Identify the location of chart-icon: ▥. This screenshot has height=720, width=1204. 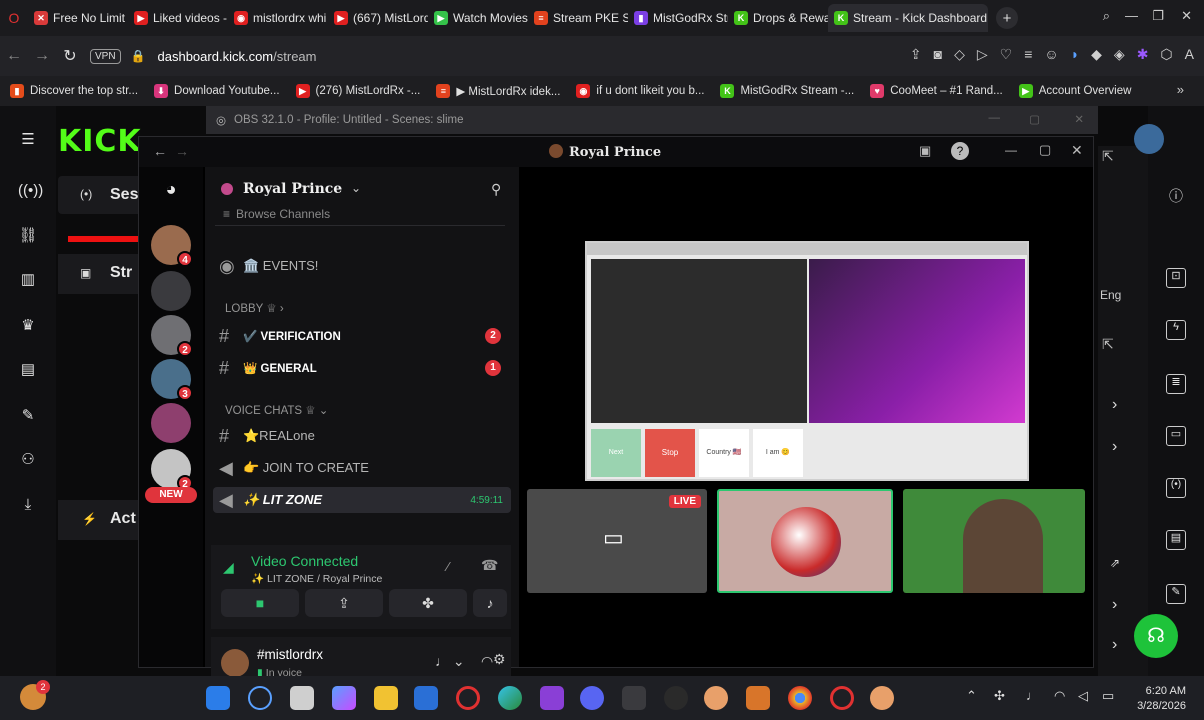
(28, 280).